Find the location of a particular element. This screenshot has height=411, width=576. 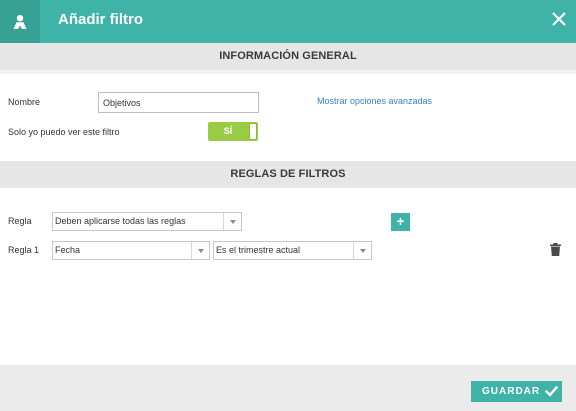

add-rule-button: + is located at coordinates (400, 222).